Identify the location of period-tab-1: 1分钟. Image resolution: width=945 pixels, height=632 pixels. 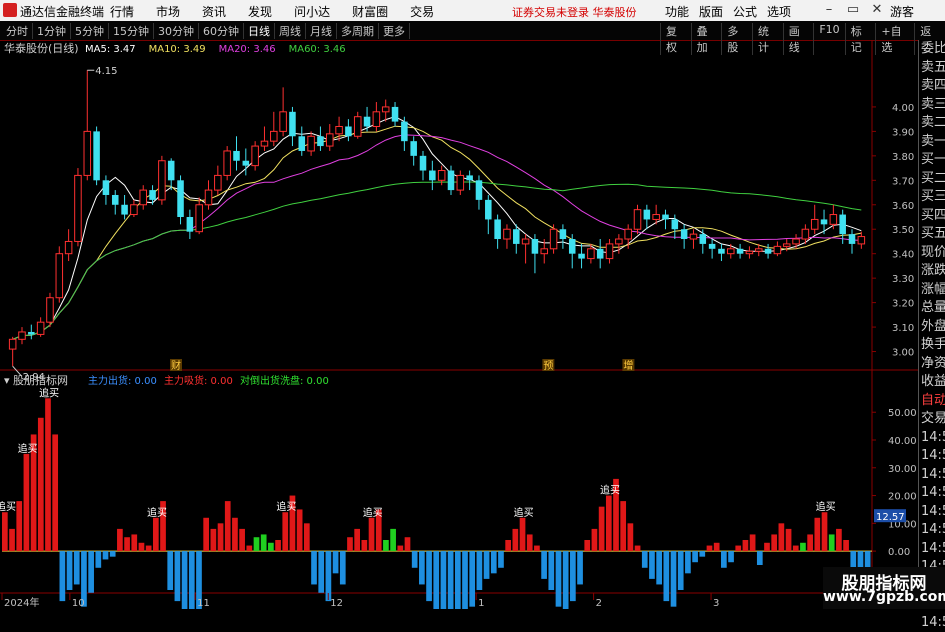
(52, 31).